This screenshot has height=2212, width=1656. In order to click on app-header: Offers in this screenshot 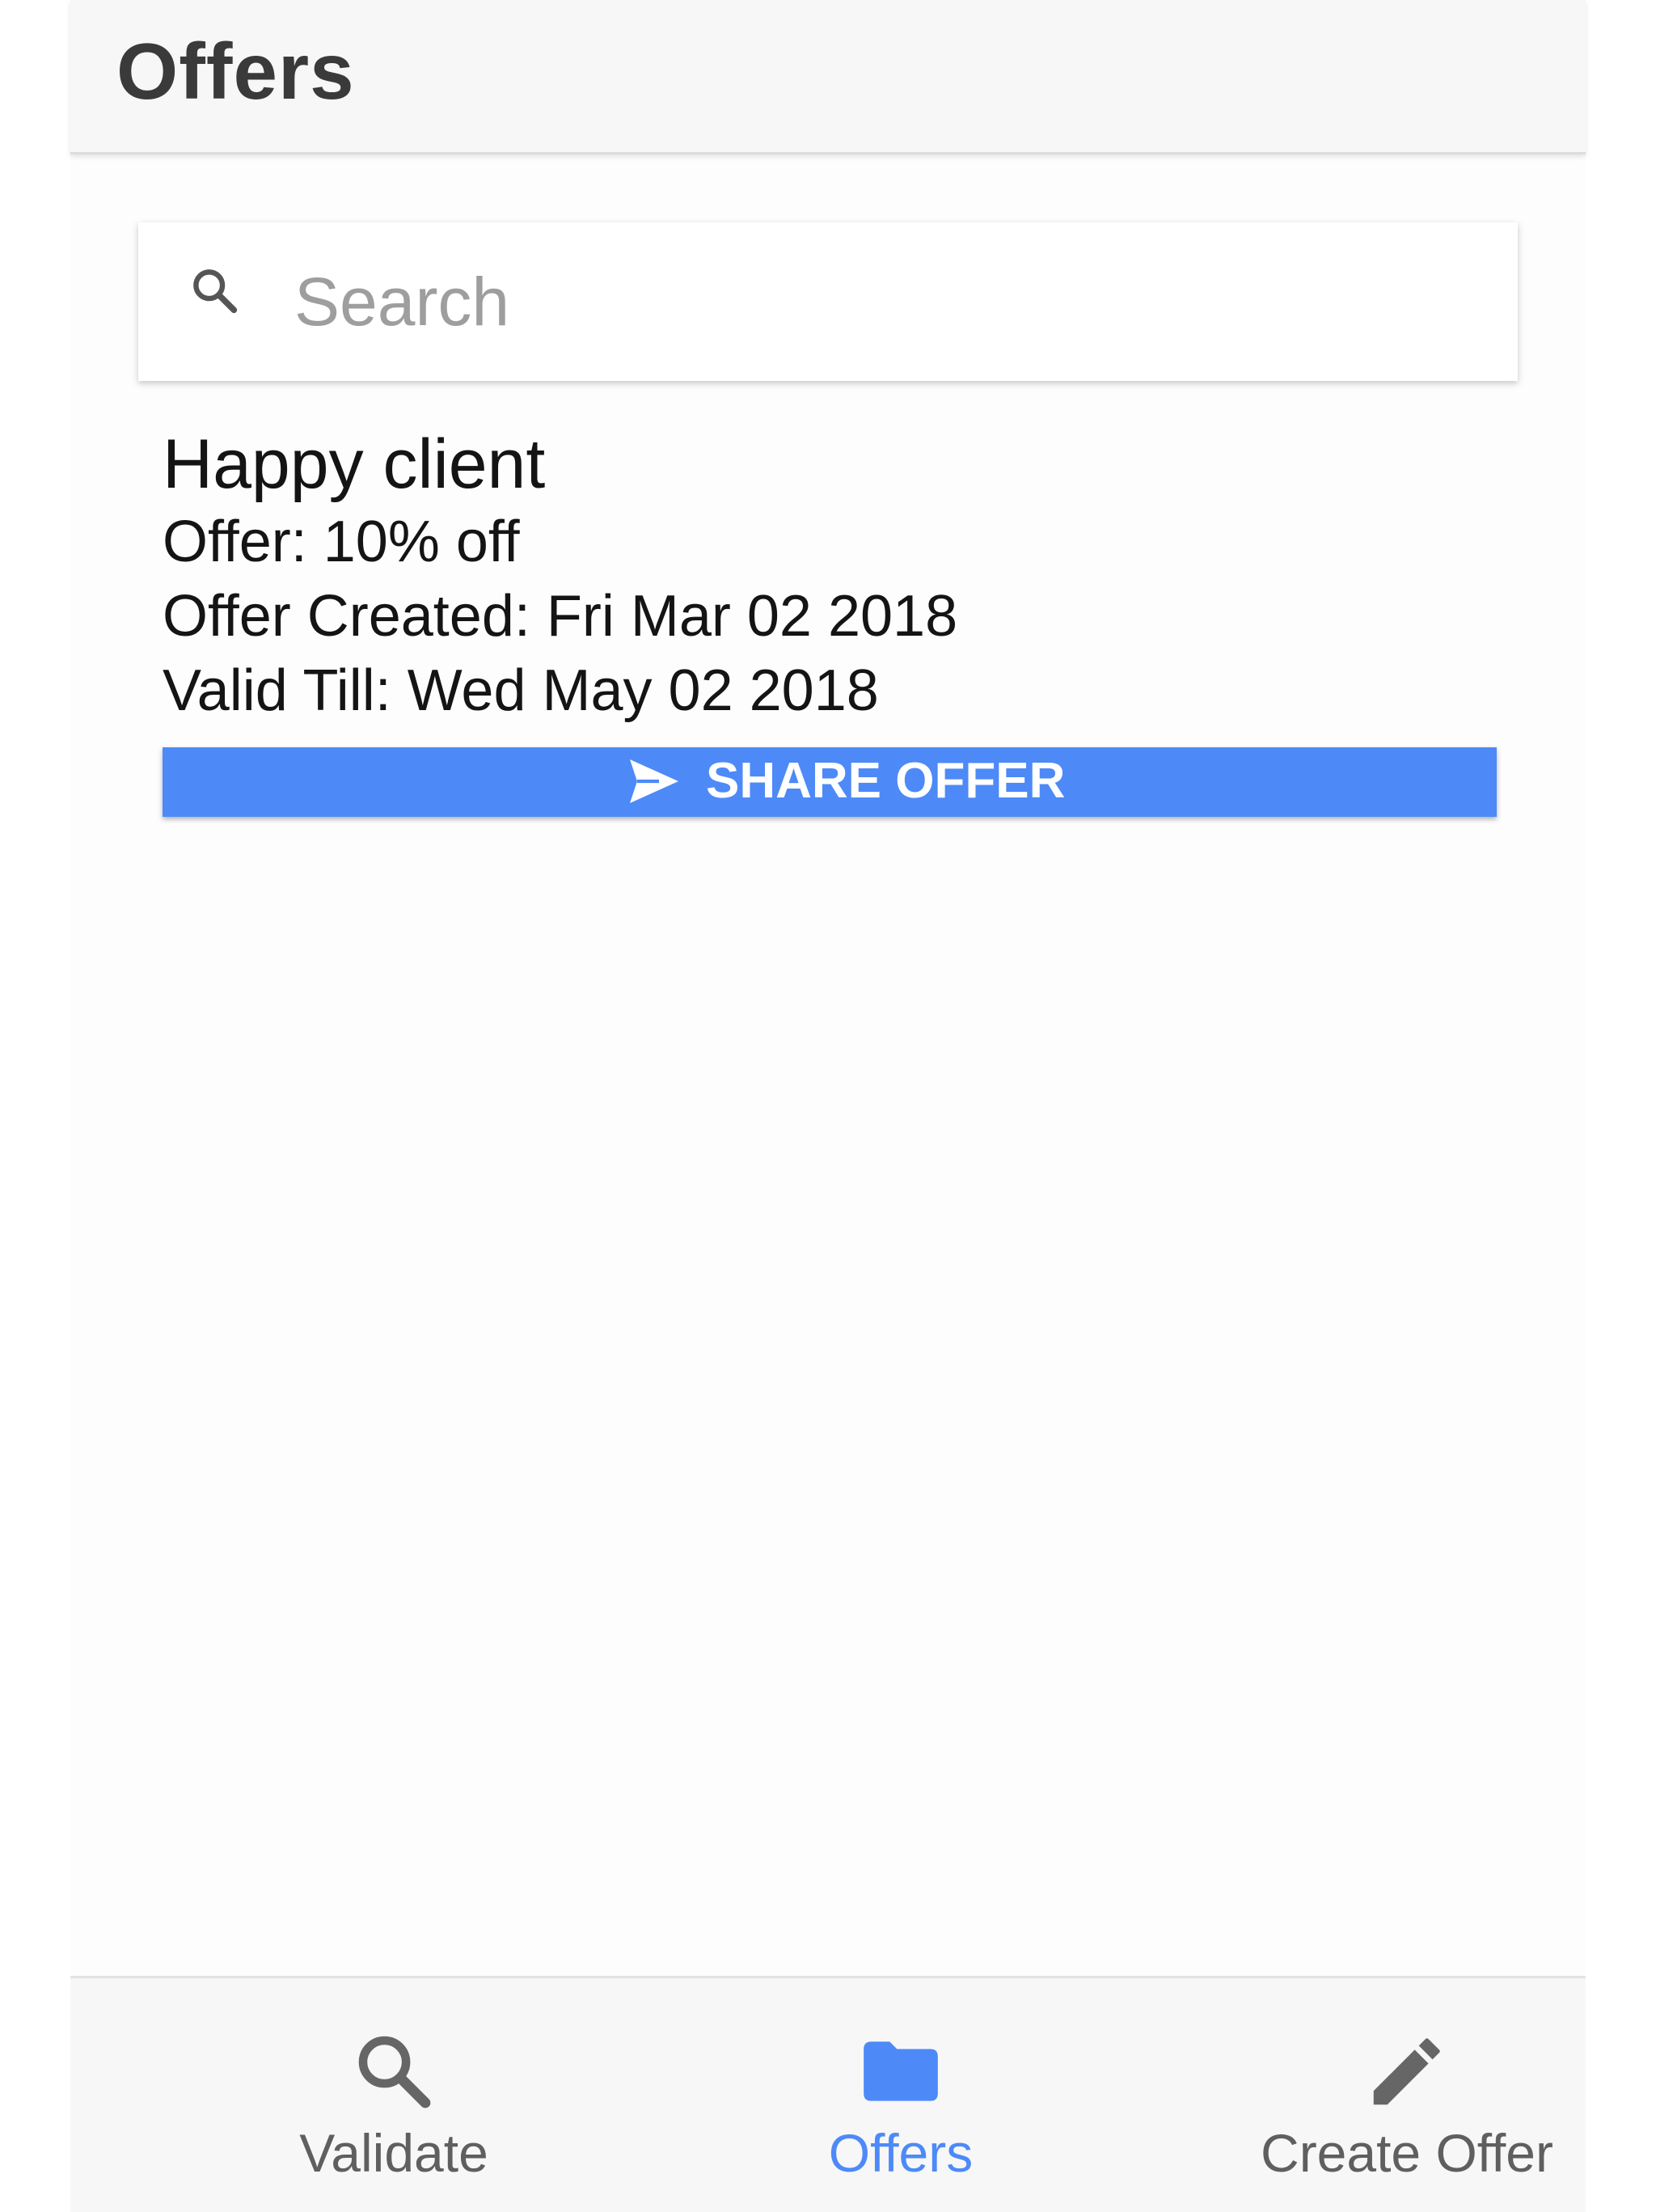, I will do `click(828, 77)`.